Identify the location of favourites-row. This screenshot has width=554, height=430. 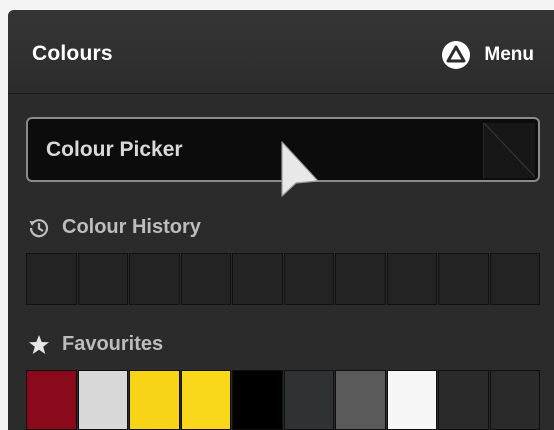
(283, 400).